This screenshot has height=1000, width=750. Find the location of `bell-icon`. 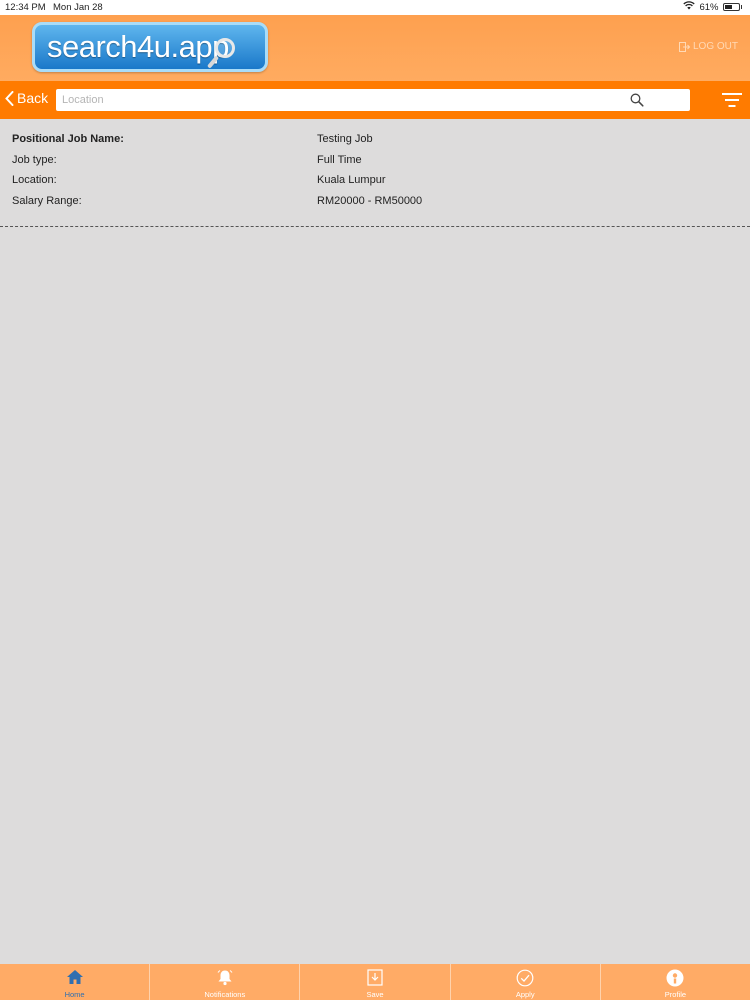

bell-icon is located at coordinates (225, 980).